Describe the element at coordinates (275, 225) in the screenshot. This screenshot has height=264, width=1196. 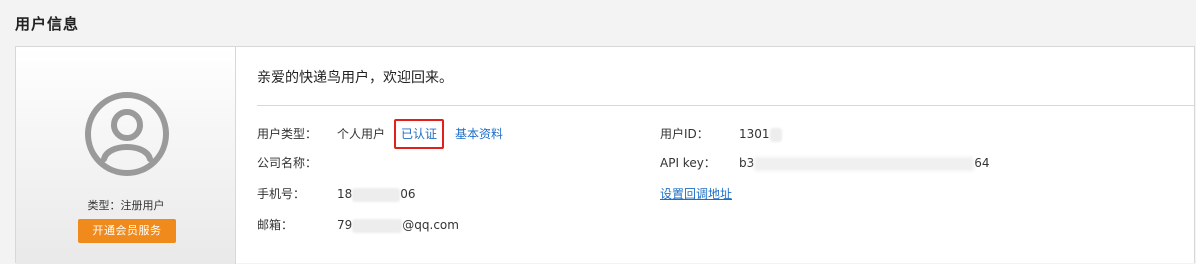
I see `email-label: 邮箱：` at that location.